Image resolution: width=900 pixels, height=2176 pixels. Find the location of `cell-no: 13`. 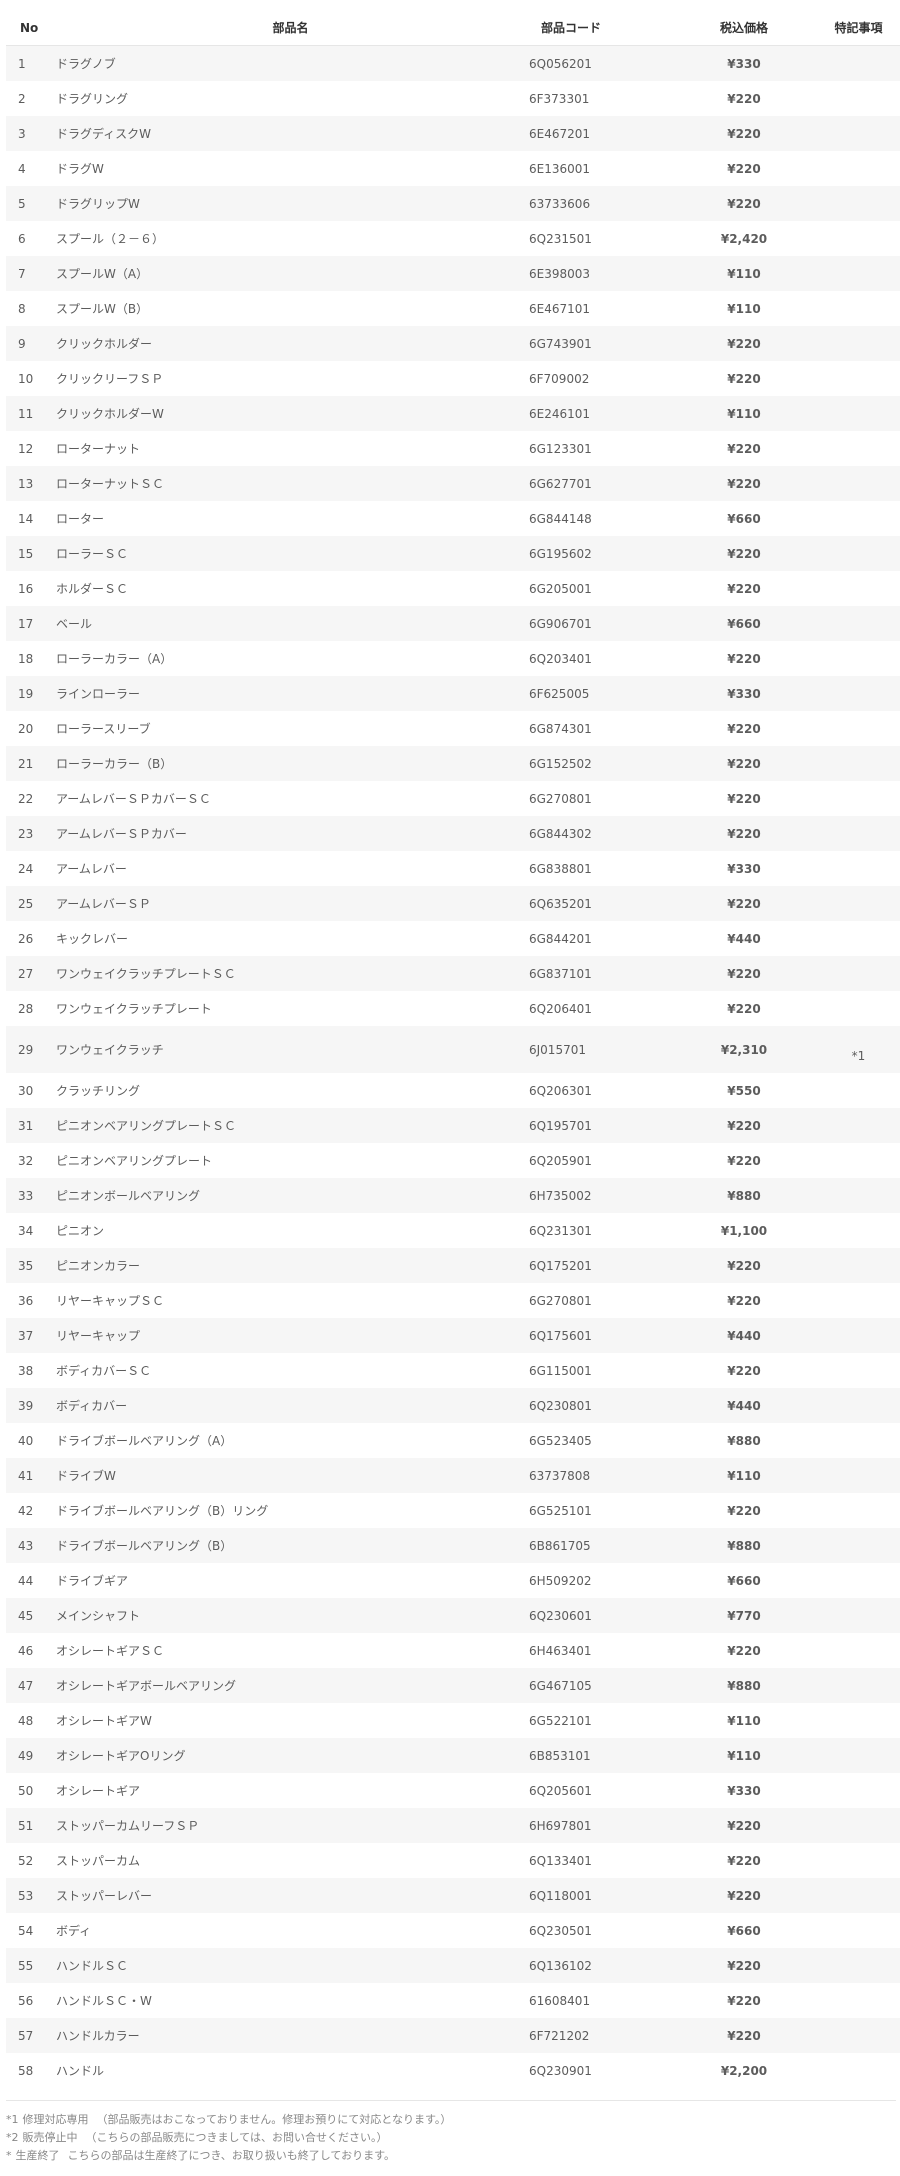

cell-no: 13 is located at coordinates (29, 483).